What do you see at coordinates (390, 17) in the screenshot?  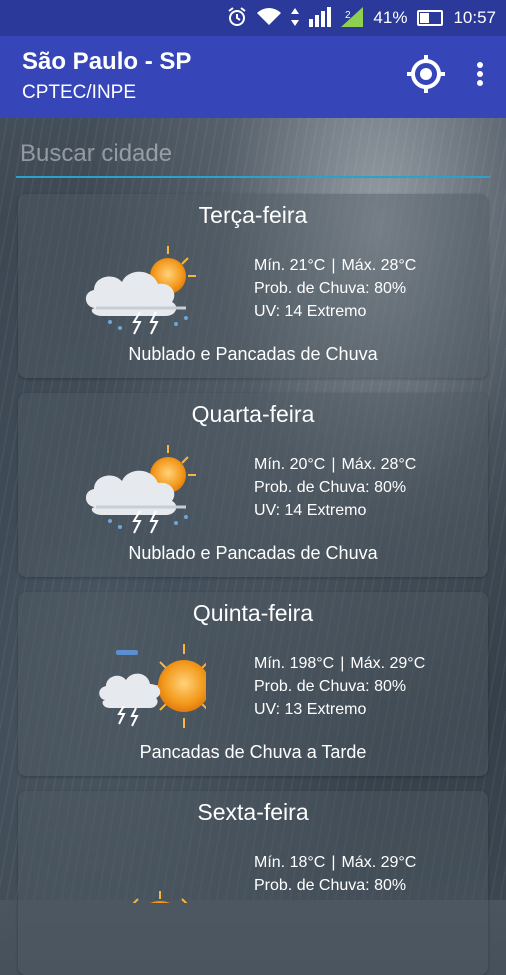 I see `battery-percent: 41%` at bounding box center [390, 17].